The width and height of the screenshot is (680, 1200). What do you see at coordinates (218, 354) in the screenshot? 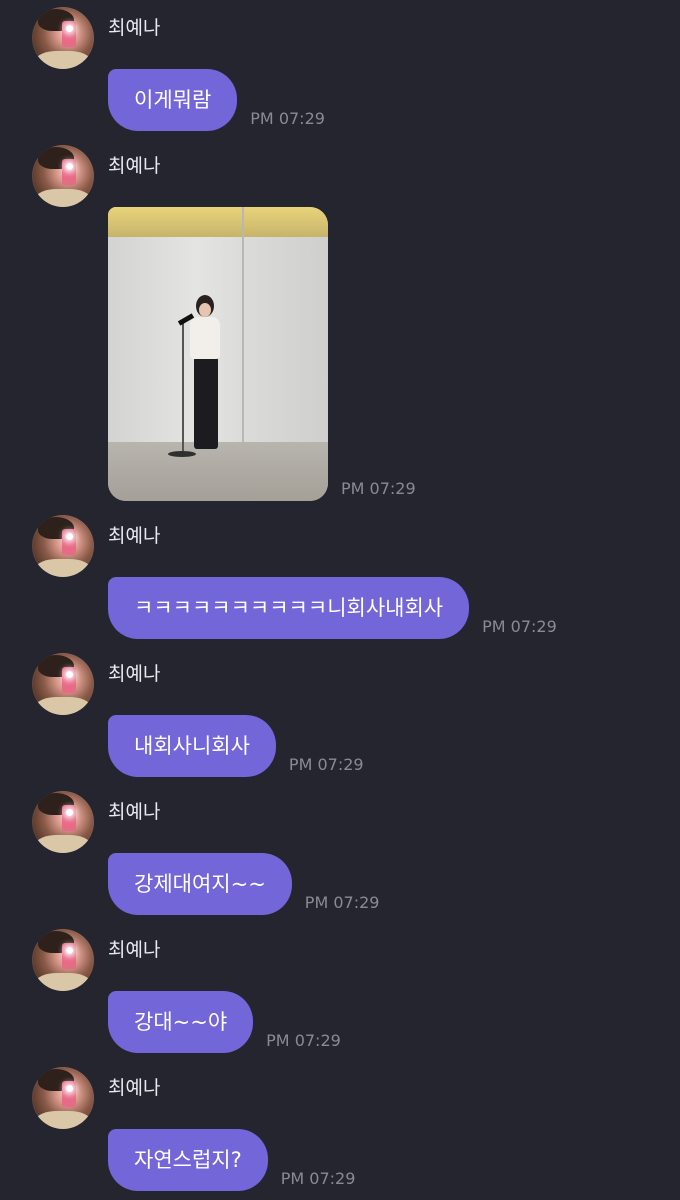
I see `photo-message` at bounding box center [218, 354].